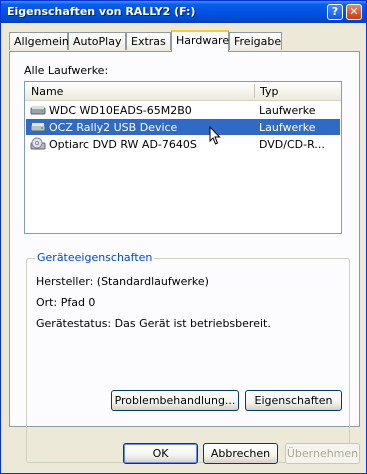 This screenshot has height=474, width=367. I want to click on list-item: WDC WD10EADS-65M2B0 Laufwerke, so click(183, 110).